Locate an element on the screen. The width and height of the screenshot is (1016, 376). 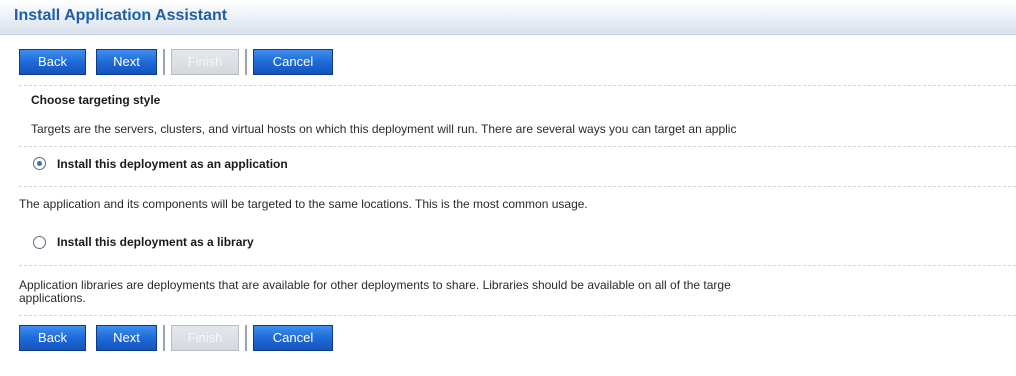
radio-install-as-application is located at coordinates (39, 163).